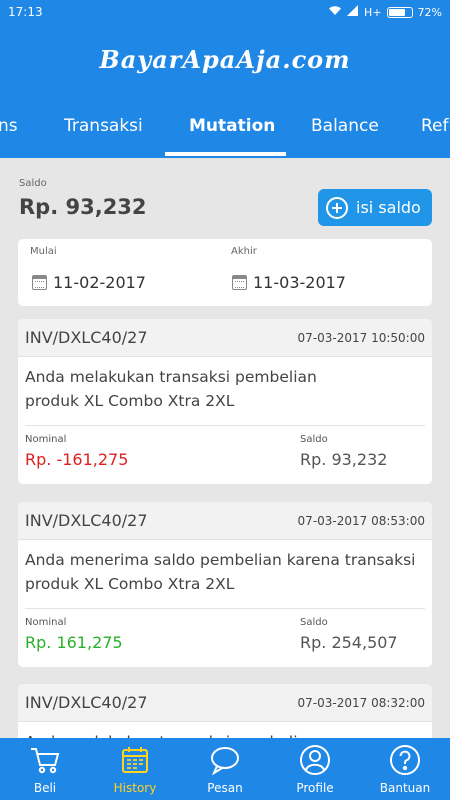 Image resolution: width=450 pixels, height=800 pixels. Describe the element at coordinates (405, 788) in the screenshot. I see `nav-label: Bantuan` at that location.